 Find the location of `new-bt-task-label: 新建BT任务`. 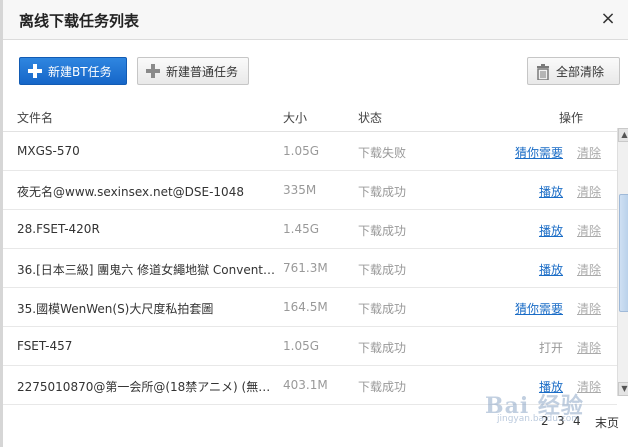

new-bt-task-label: 新建BT任务 is located at coordinates (80, 71).